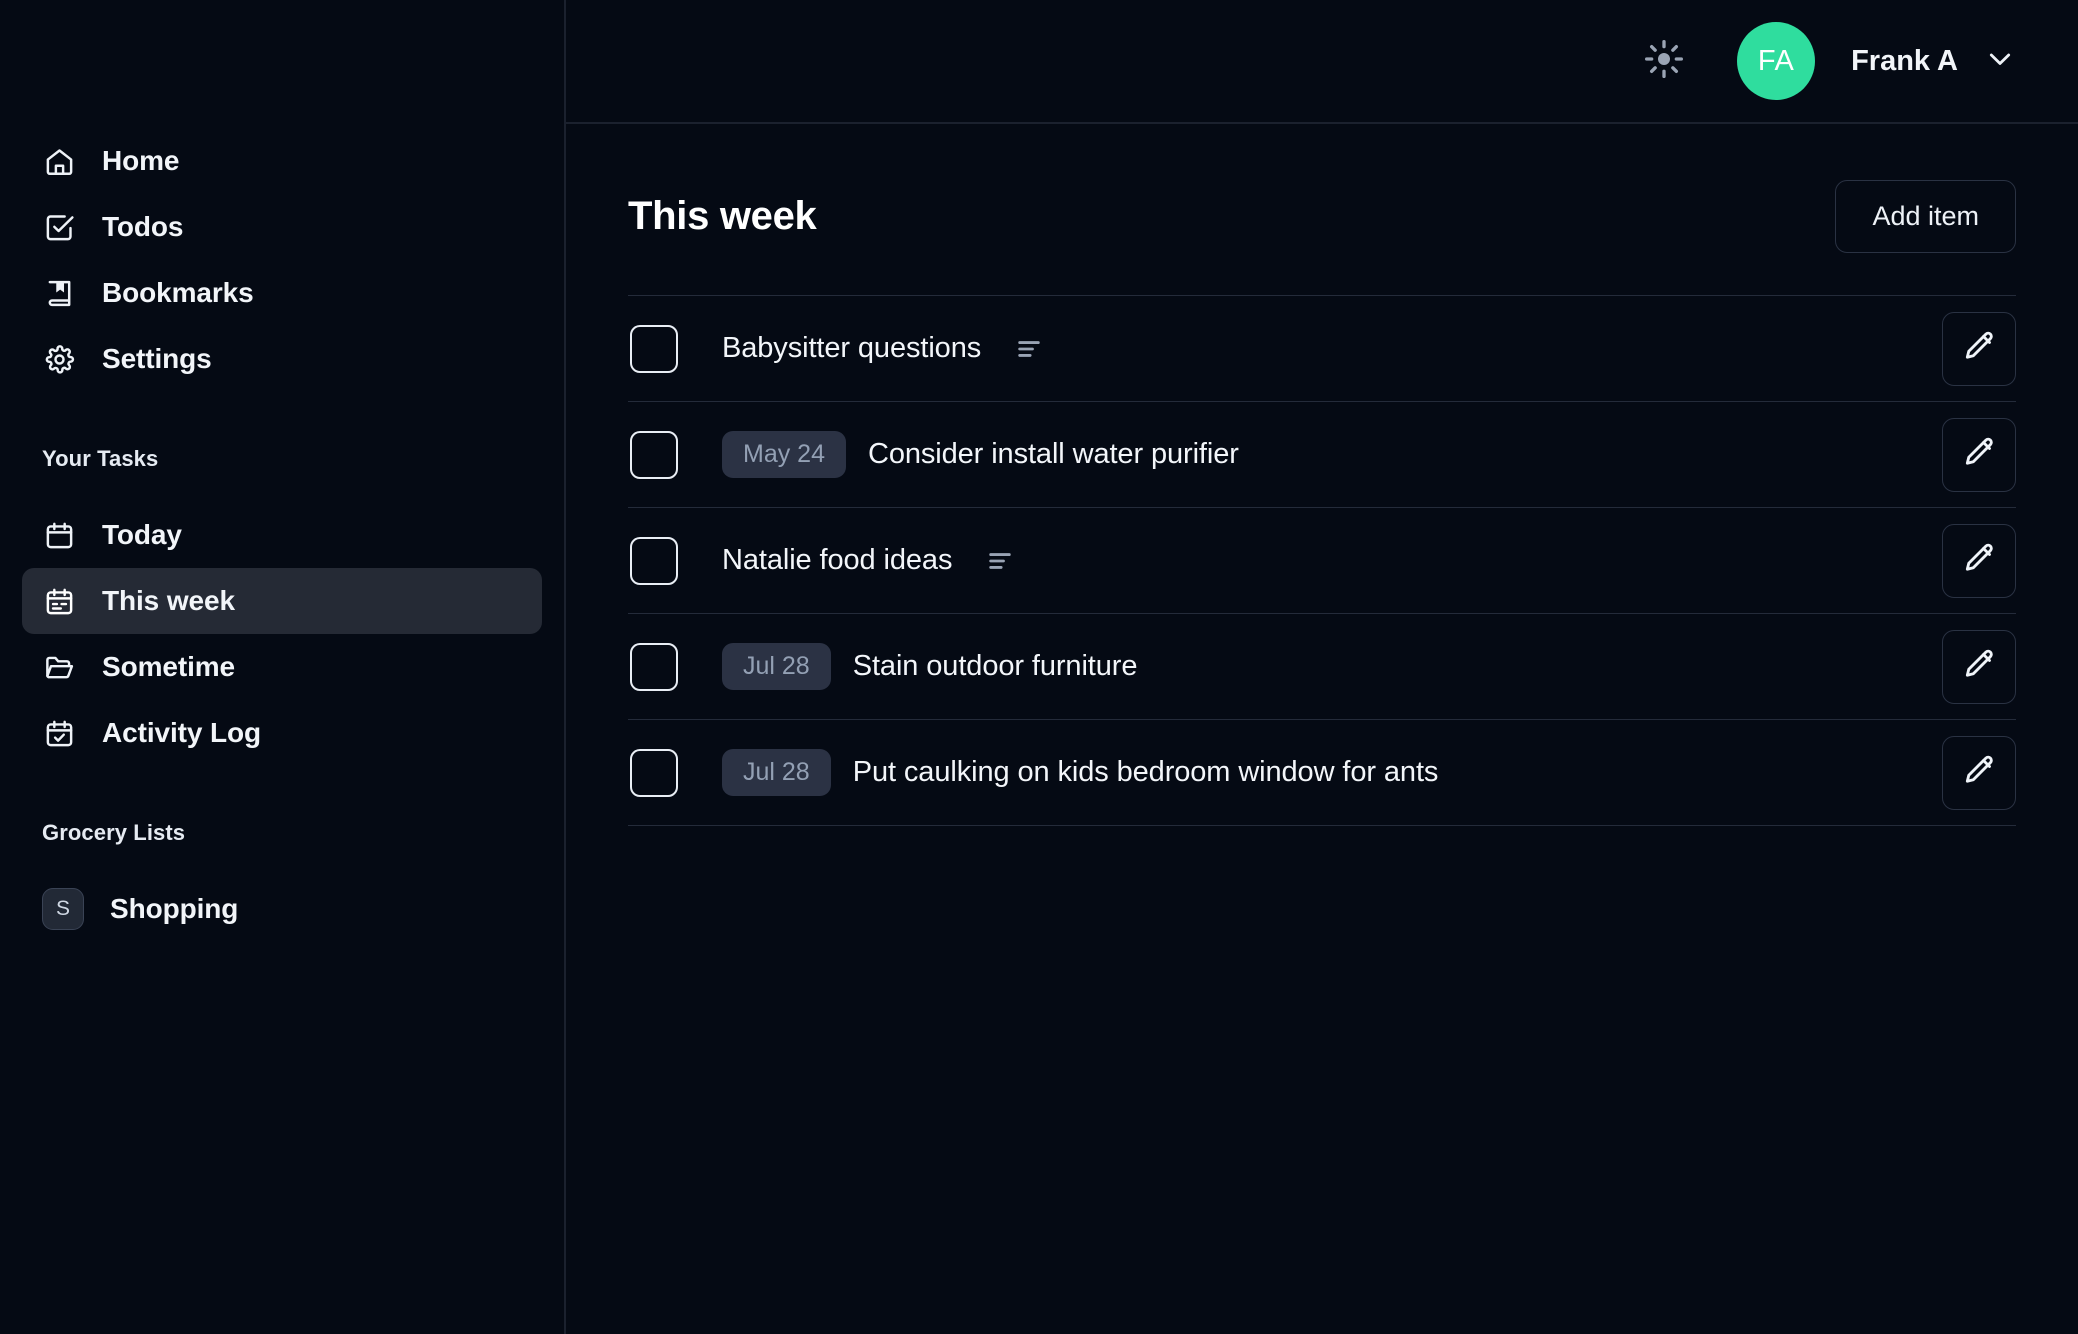  Describe the element at coordinates (63, 909) in the screenshot. I see `list-initial-badge: S` at that location.